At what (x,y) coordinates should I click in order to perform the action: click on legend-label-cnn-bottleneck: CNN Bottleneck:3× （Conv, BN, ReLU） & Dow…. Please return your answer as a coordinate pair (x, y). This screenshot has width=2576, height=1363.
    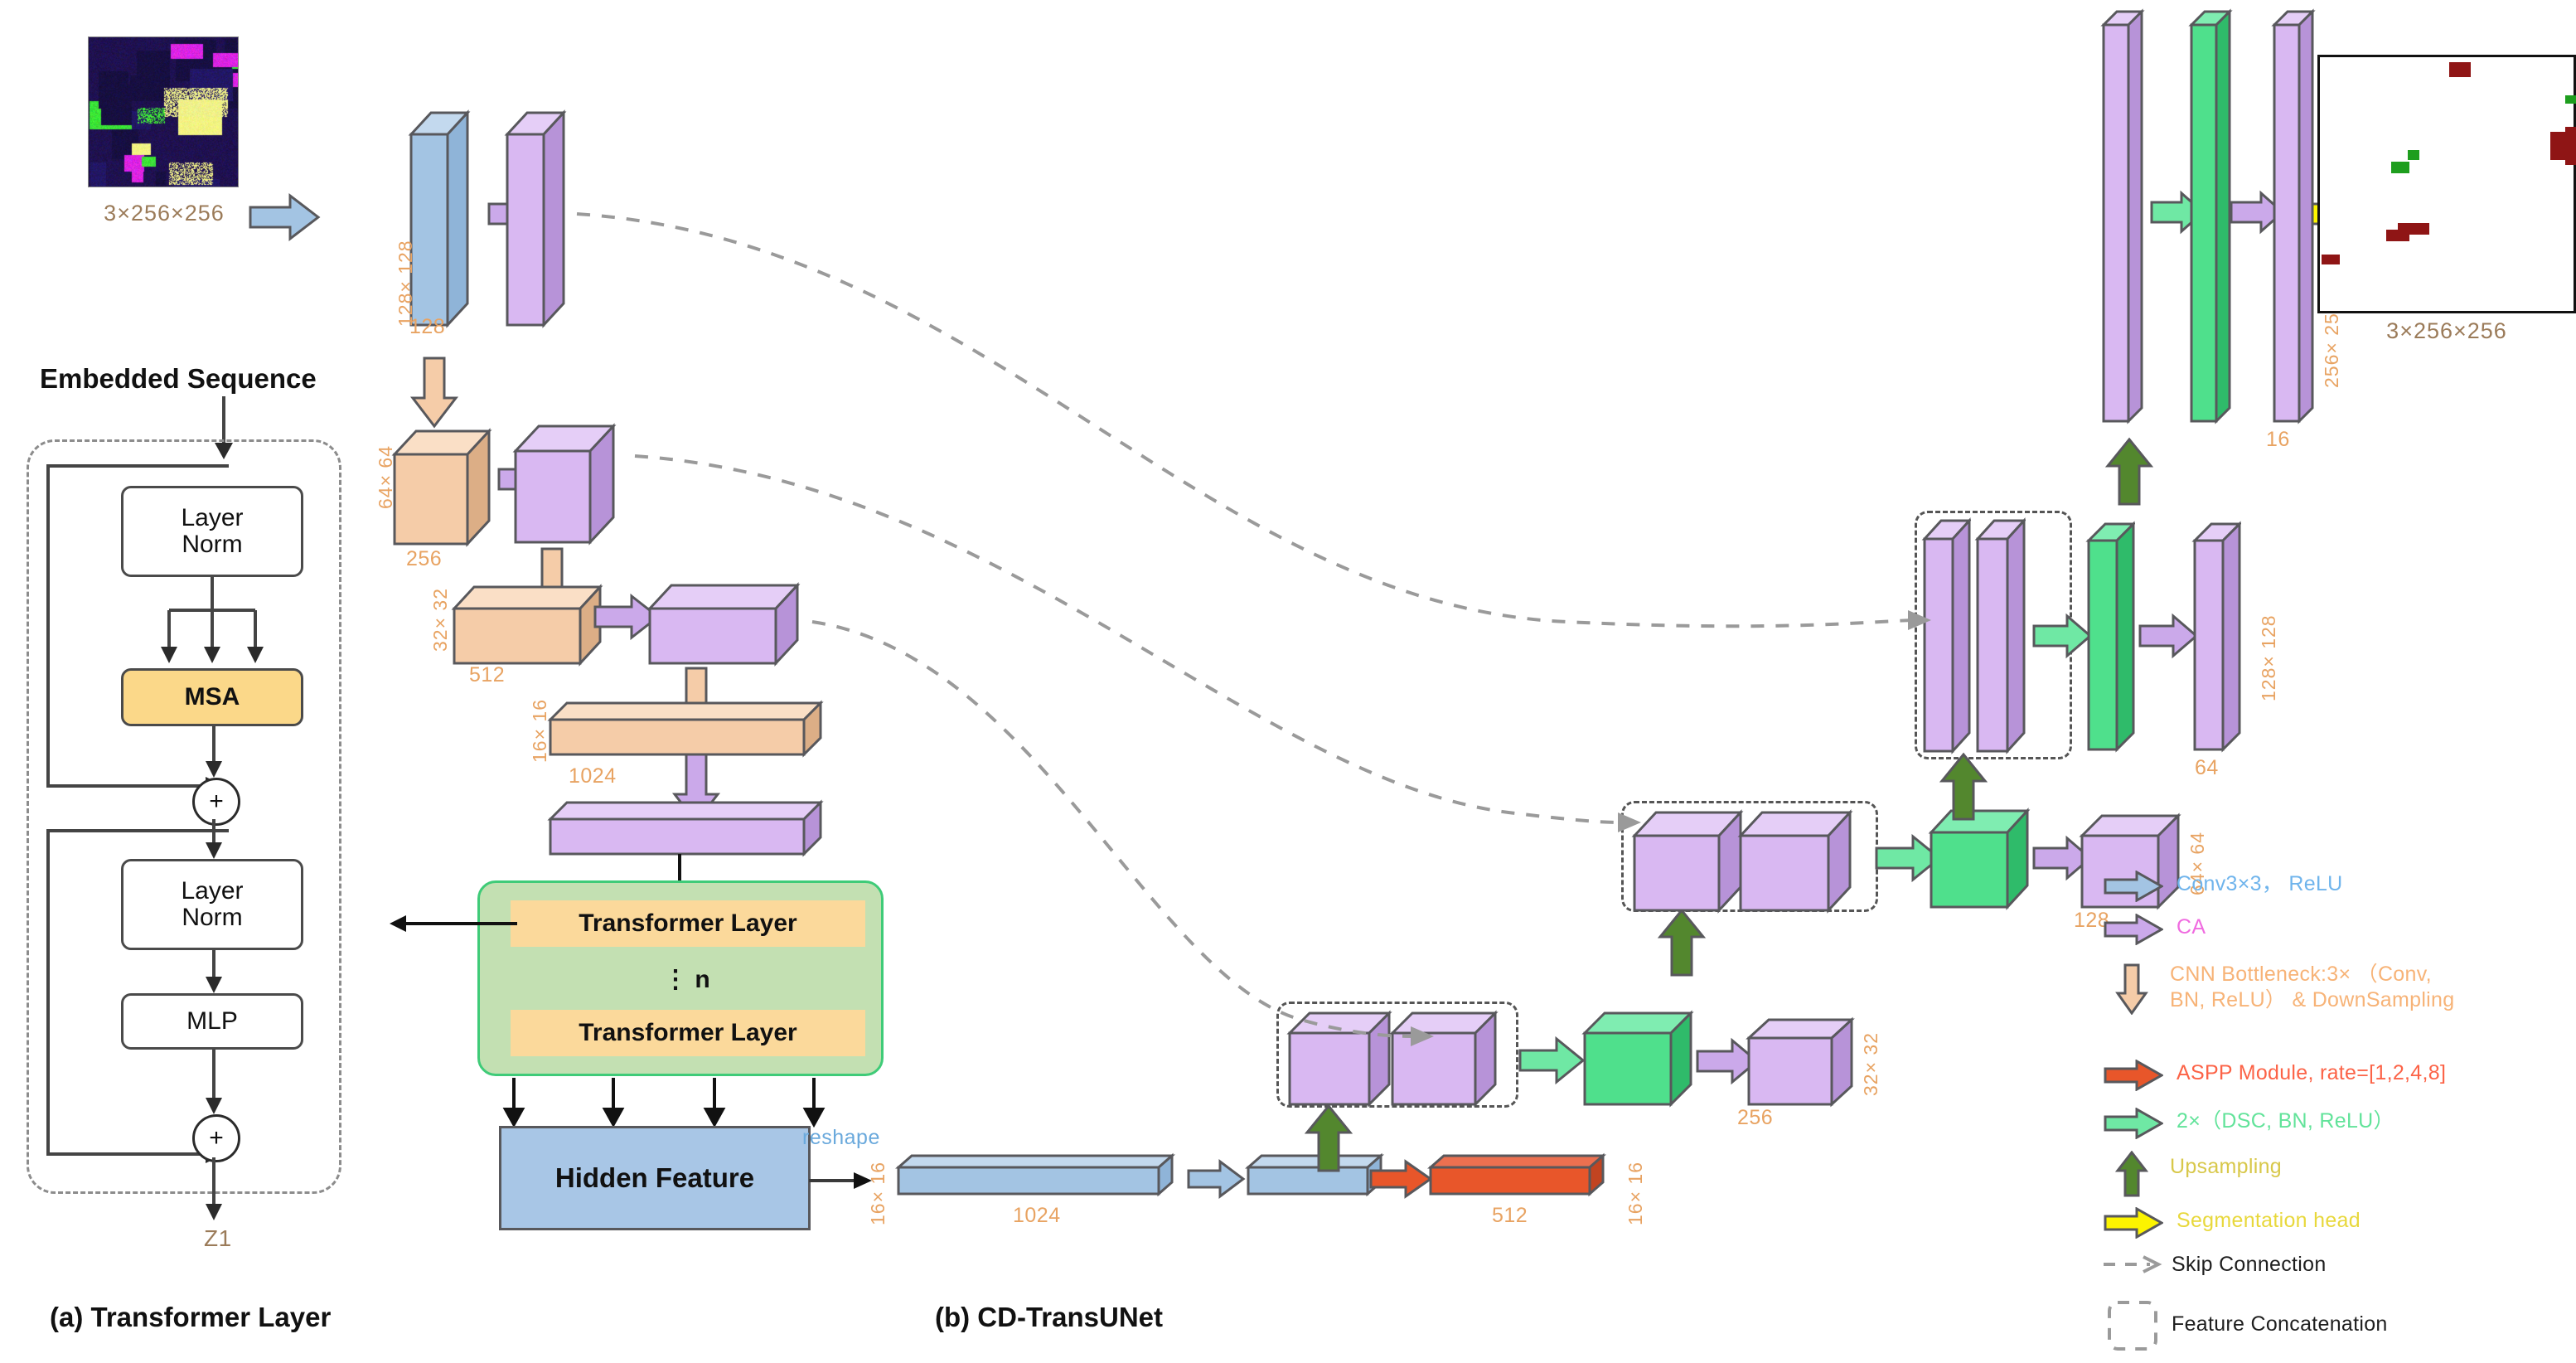
    Looking at the image, I should click on (2312, 987).